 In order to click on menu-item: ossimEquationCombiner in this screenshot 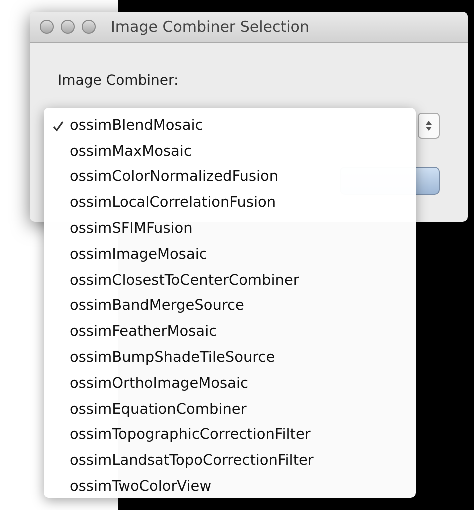, I will do `click(230, 409)`.